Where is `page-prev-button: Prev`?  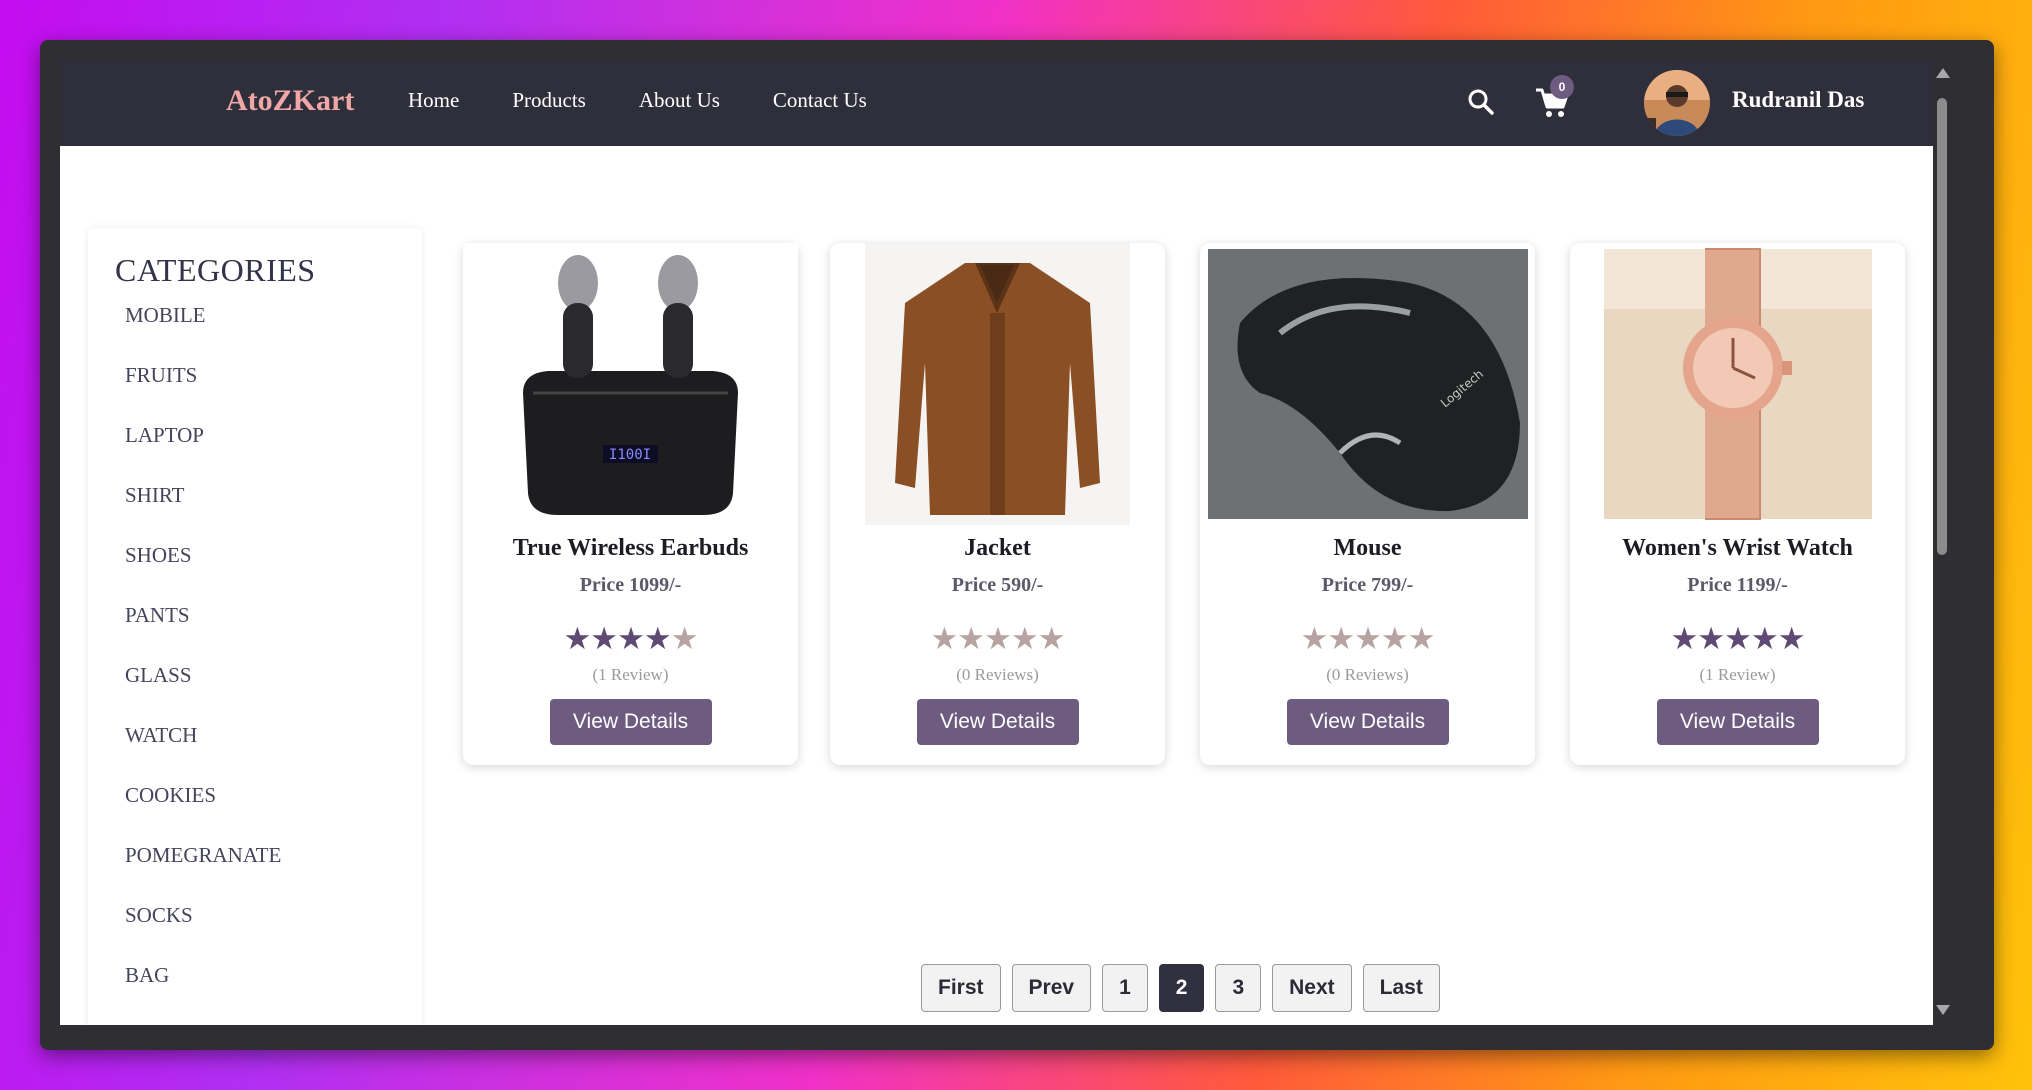 page-prev-button: Prev is located at coordinates (1051, 988).